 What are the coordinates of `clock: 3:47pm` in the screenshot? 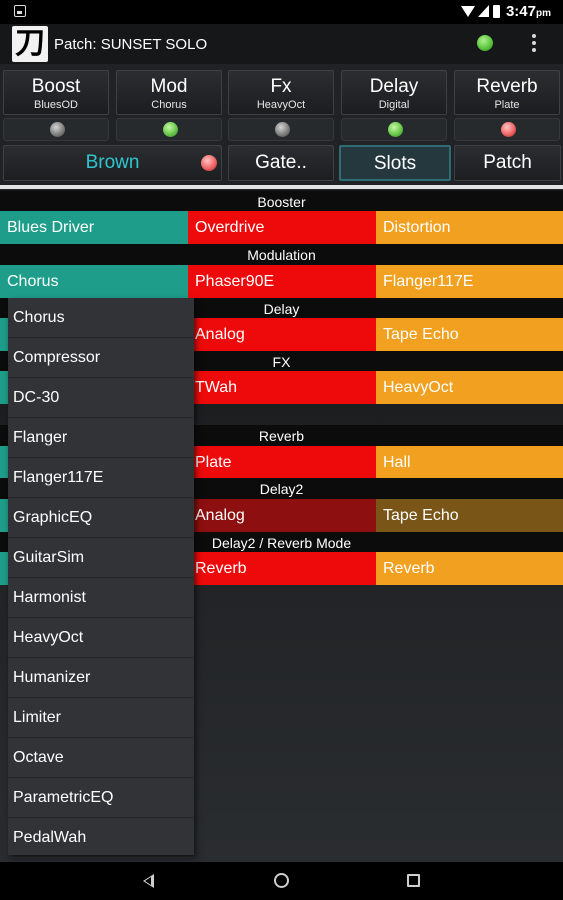 It's located at (528, 11).